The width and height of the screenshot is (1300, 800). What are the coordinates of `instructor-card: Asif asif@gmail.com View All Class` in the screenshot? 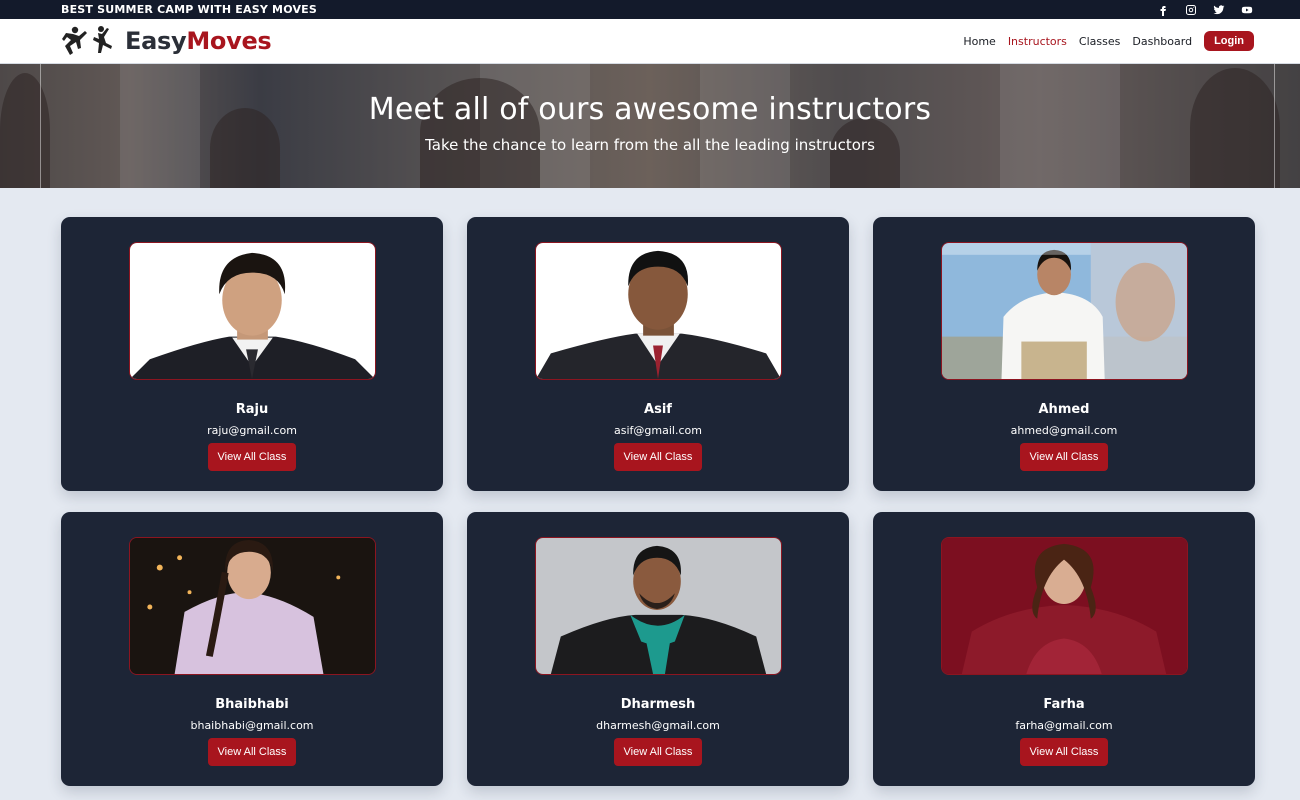 It's located at (658, 354).